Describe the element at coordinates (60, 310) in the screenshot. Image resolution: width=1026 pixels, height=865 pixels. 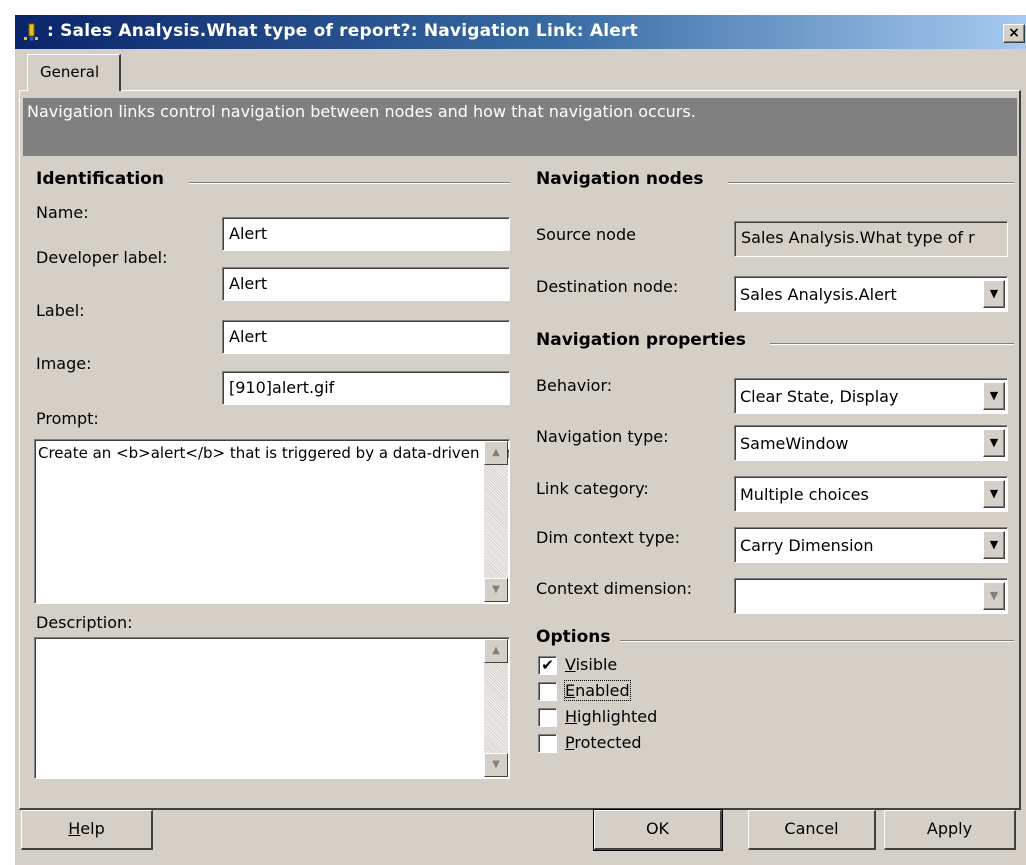
I see `label-label: Label:` at that location.